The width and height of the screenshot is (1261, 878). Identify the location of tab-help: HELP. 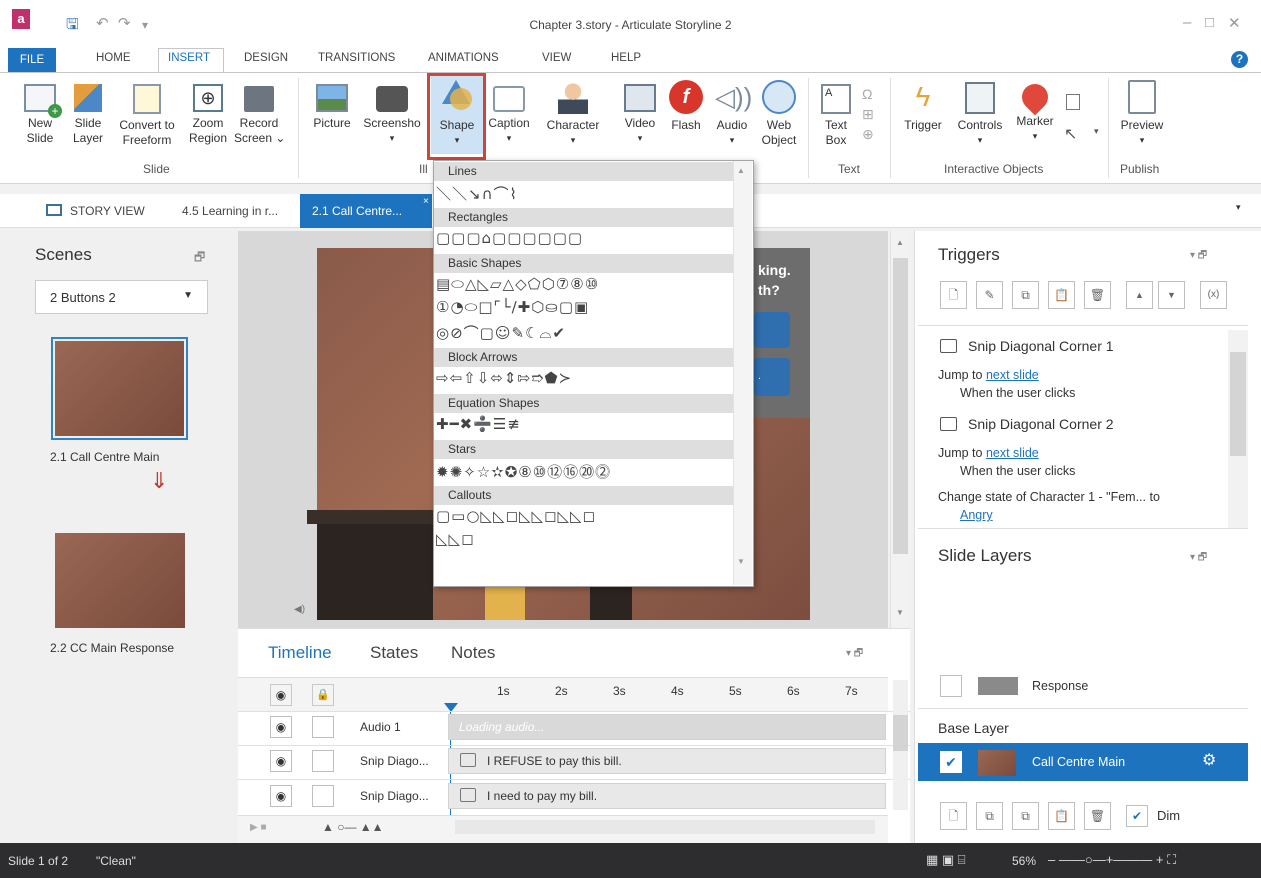
(626, 58).